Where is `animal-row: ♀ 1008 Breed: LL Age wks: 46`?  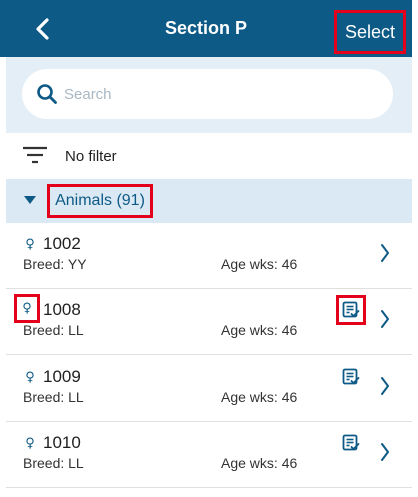 animal-row: ♀ 1008 Breed: LL Age wks: 46 is located at coordinates (209, 322).